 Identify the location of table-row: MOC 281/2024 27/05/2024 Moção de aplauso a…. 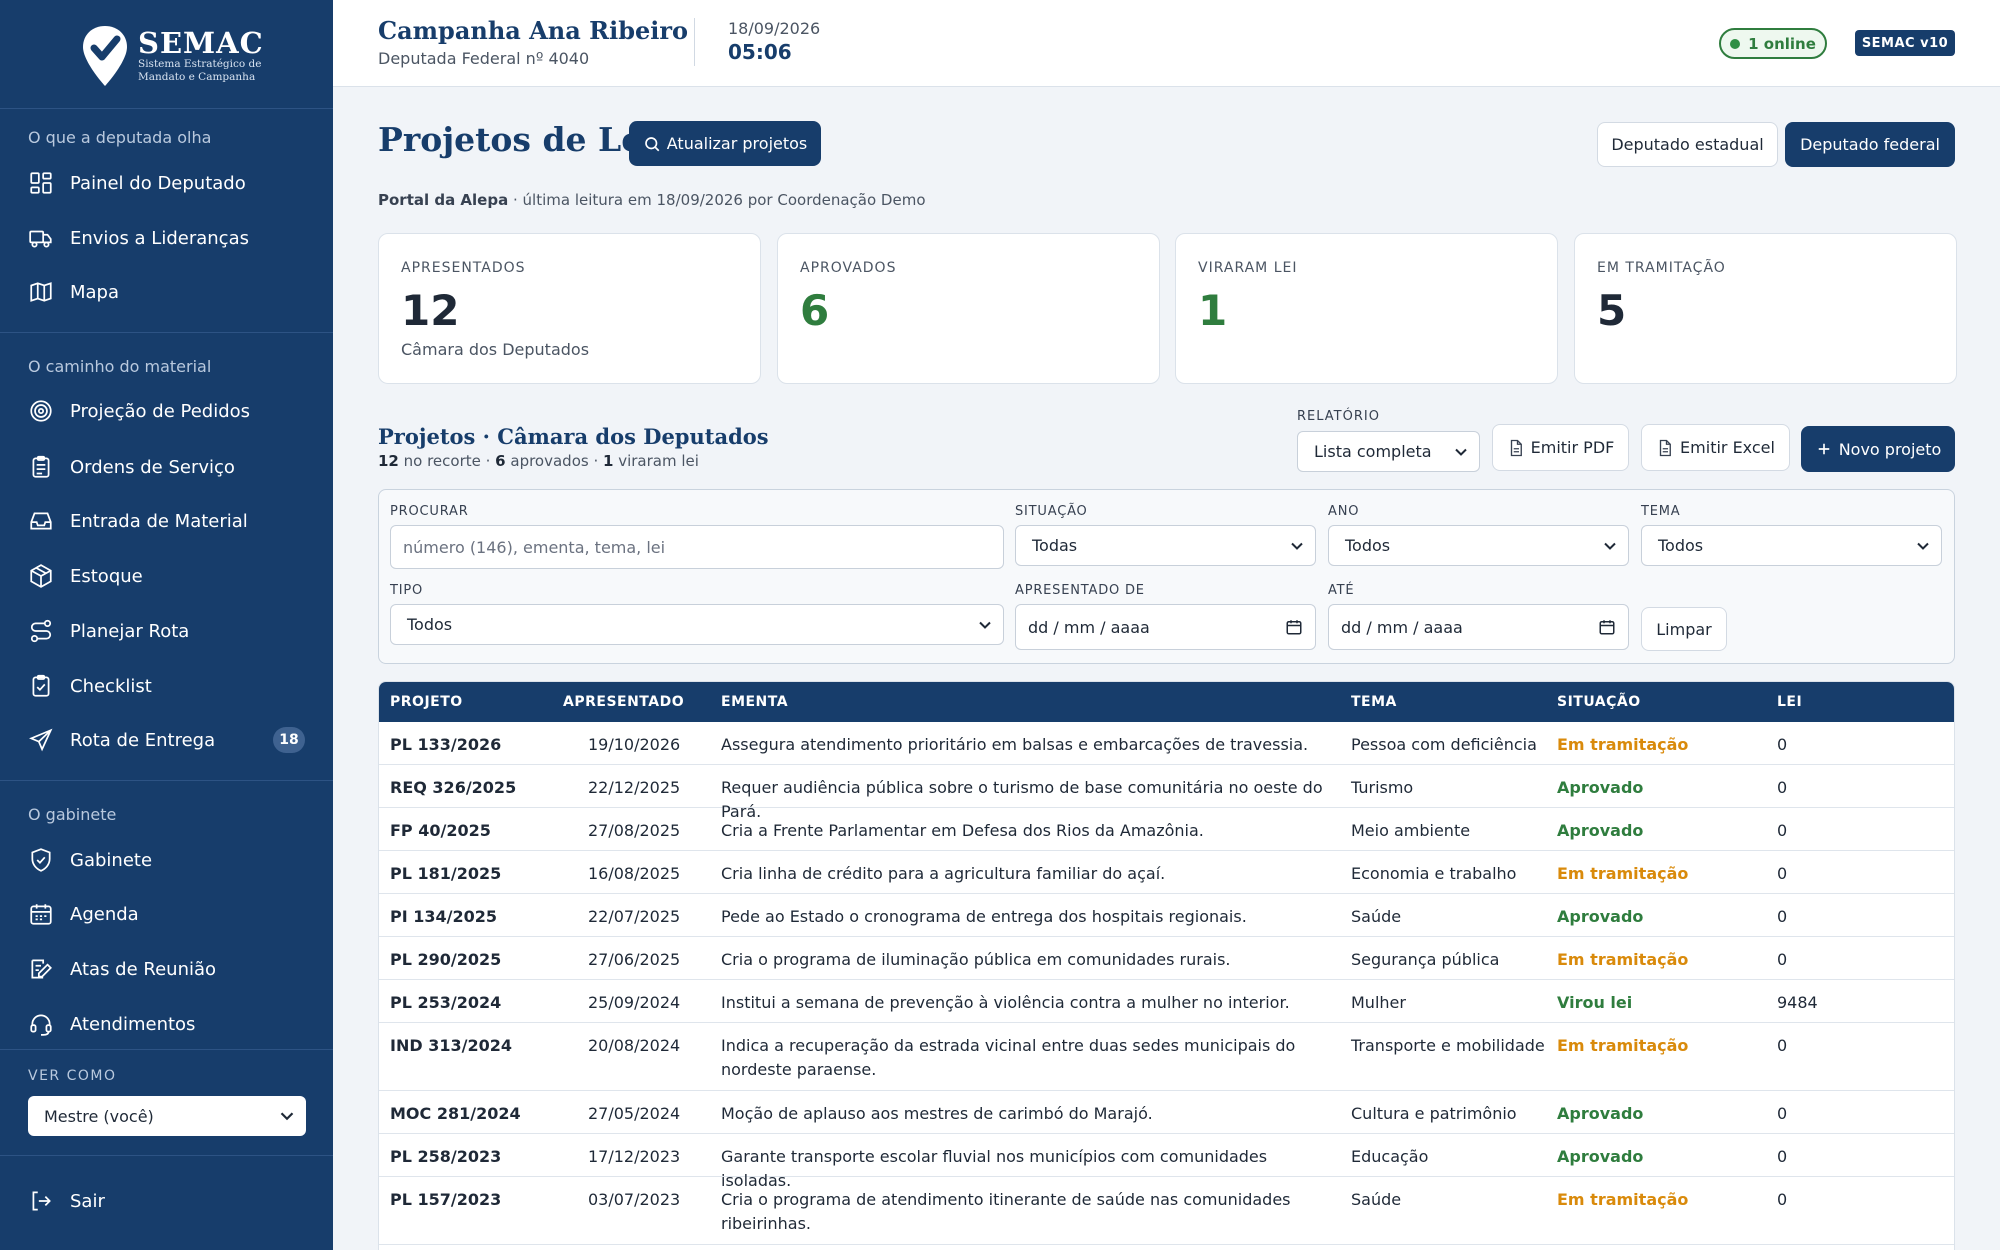
(1166, 1112).